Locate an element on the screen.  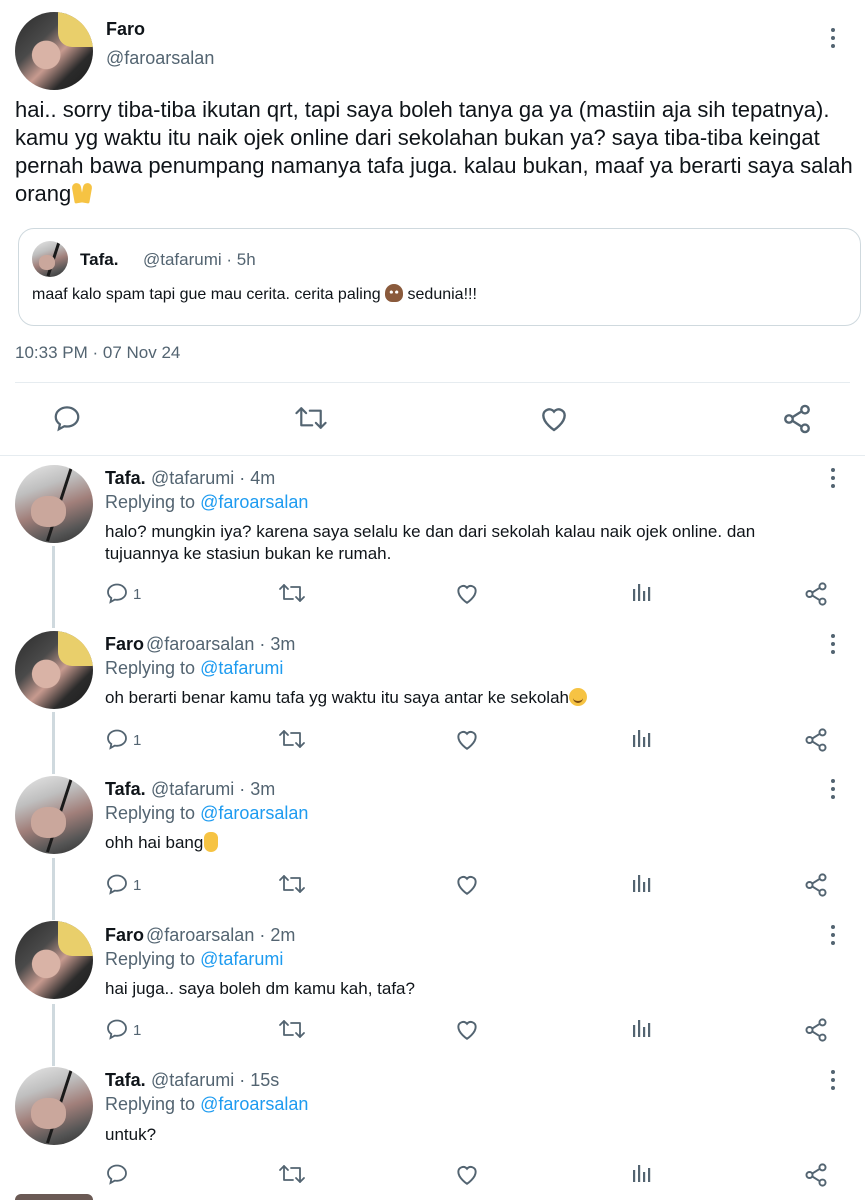
quoted-author-name: Tafa. is located at coordinates (99, 259).